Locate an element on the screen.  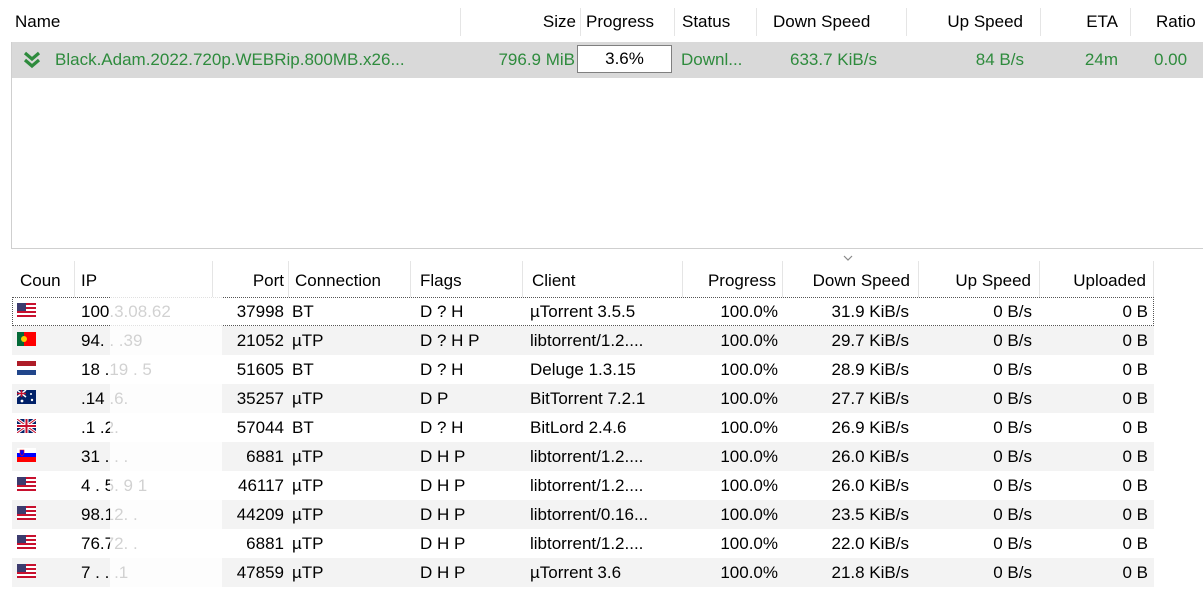
column-header-ip: IP is located at coordinates (89, 281).